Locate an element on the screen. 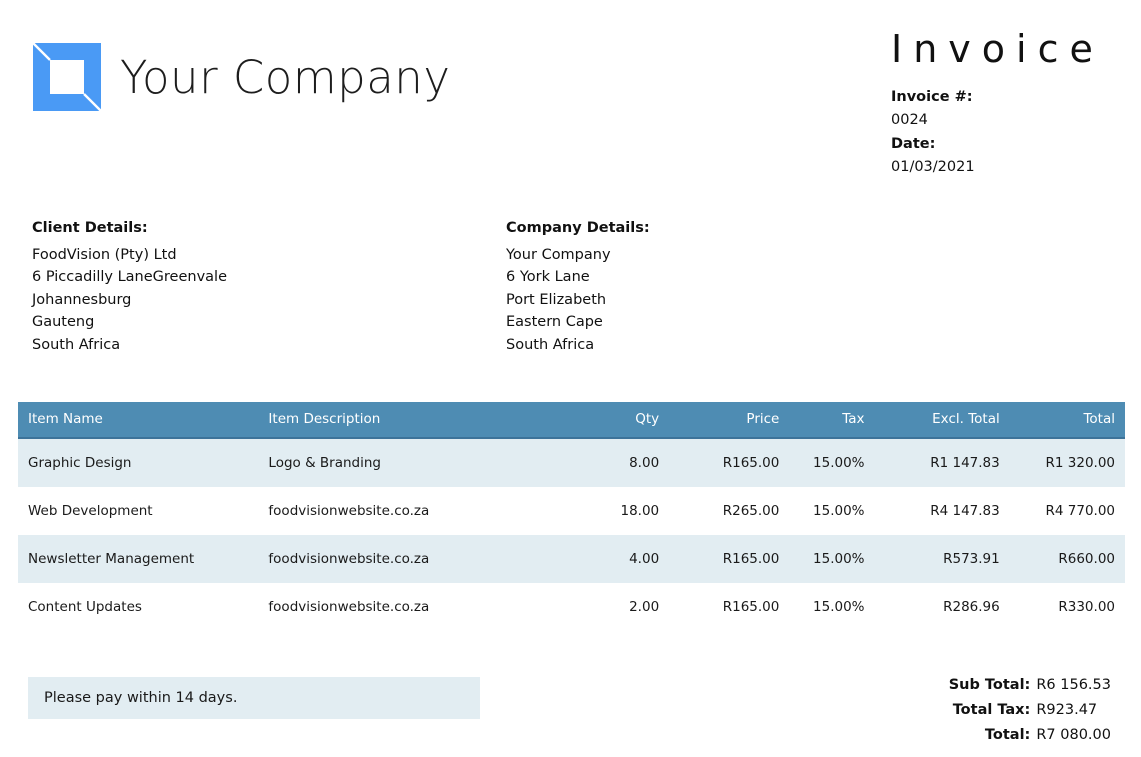  cell-item-name: Graphic Design is located at coordinates (138, 463).